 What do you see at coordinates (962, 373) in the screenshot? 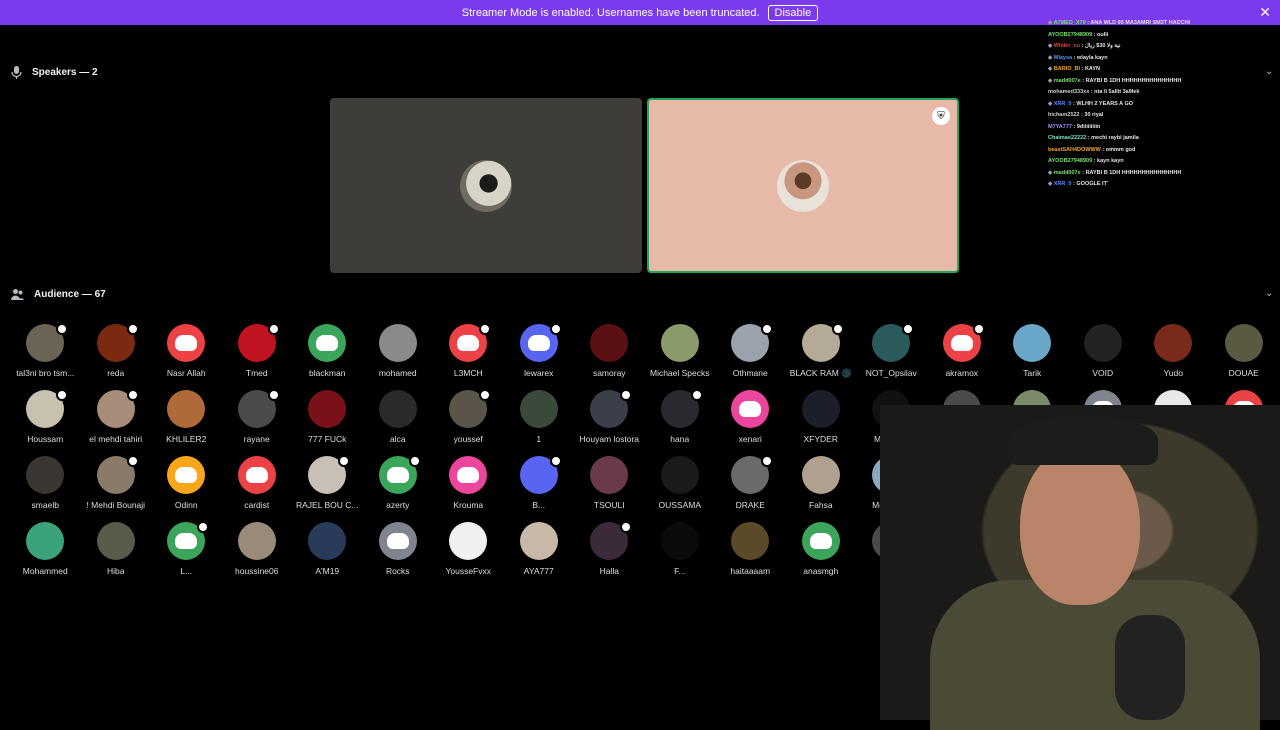
I see `member-name: akramox` at bounding box center [962, 373].